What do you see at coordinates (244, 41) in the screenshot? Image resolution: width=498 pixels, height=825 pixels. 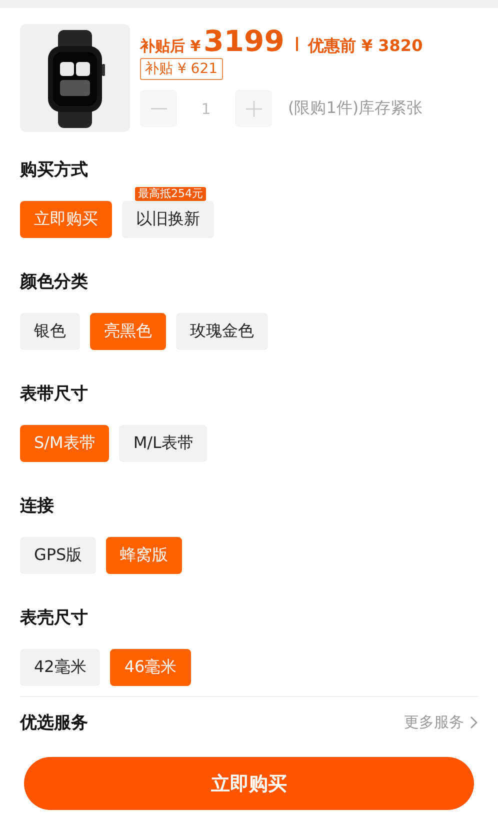 I see `price-value: 3199` at bounding box center [244, 41].